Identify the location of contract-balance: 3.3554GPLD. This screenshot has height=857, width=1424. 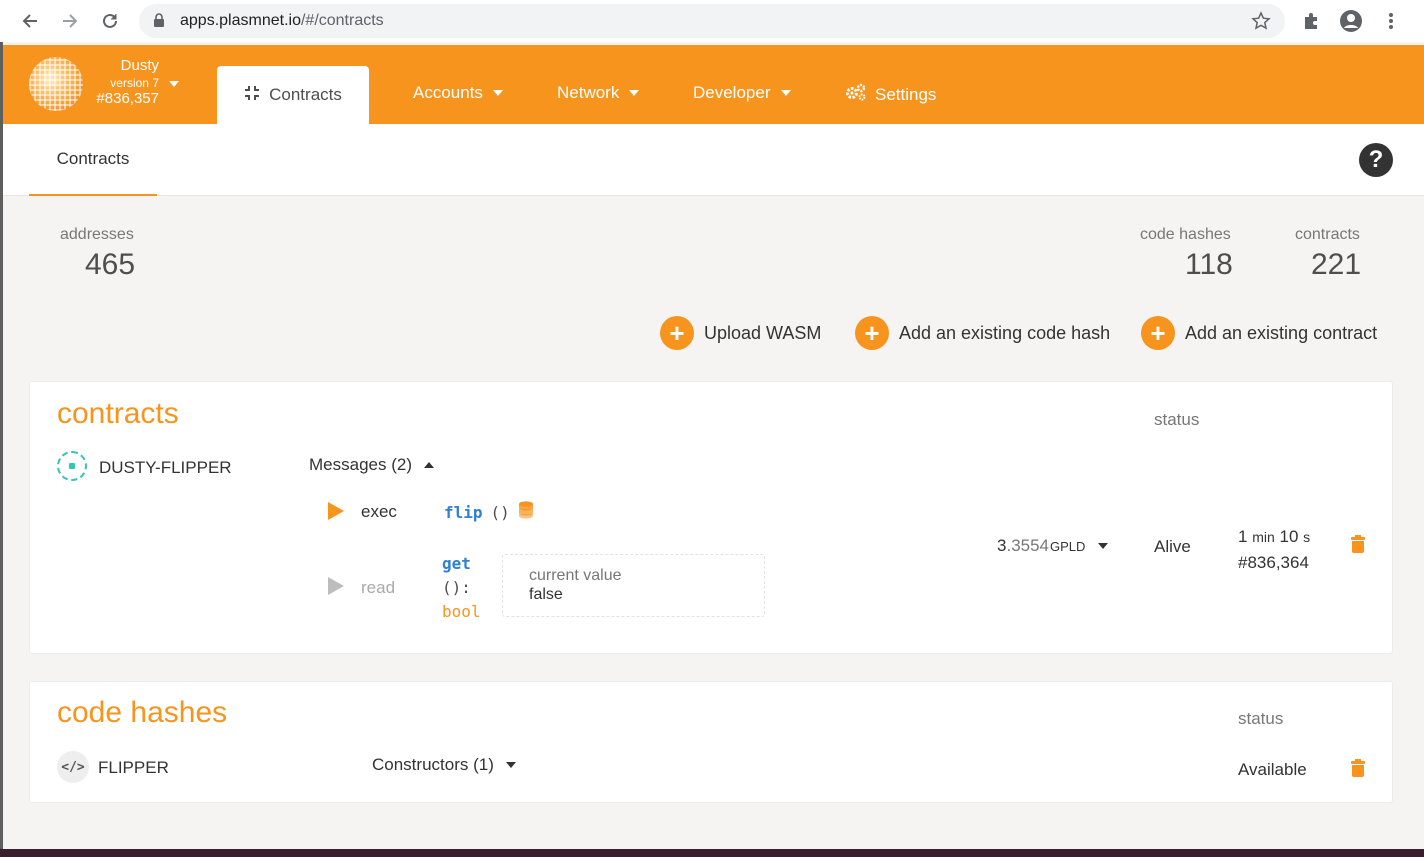
(1053, 546).